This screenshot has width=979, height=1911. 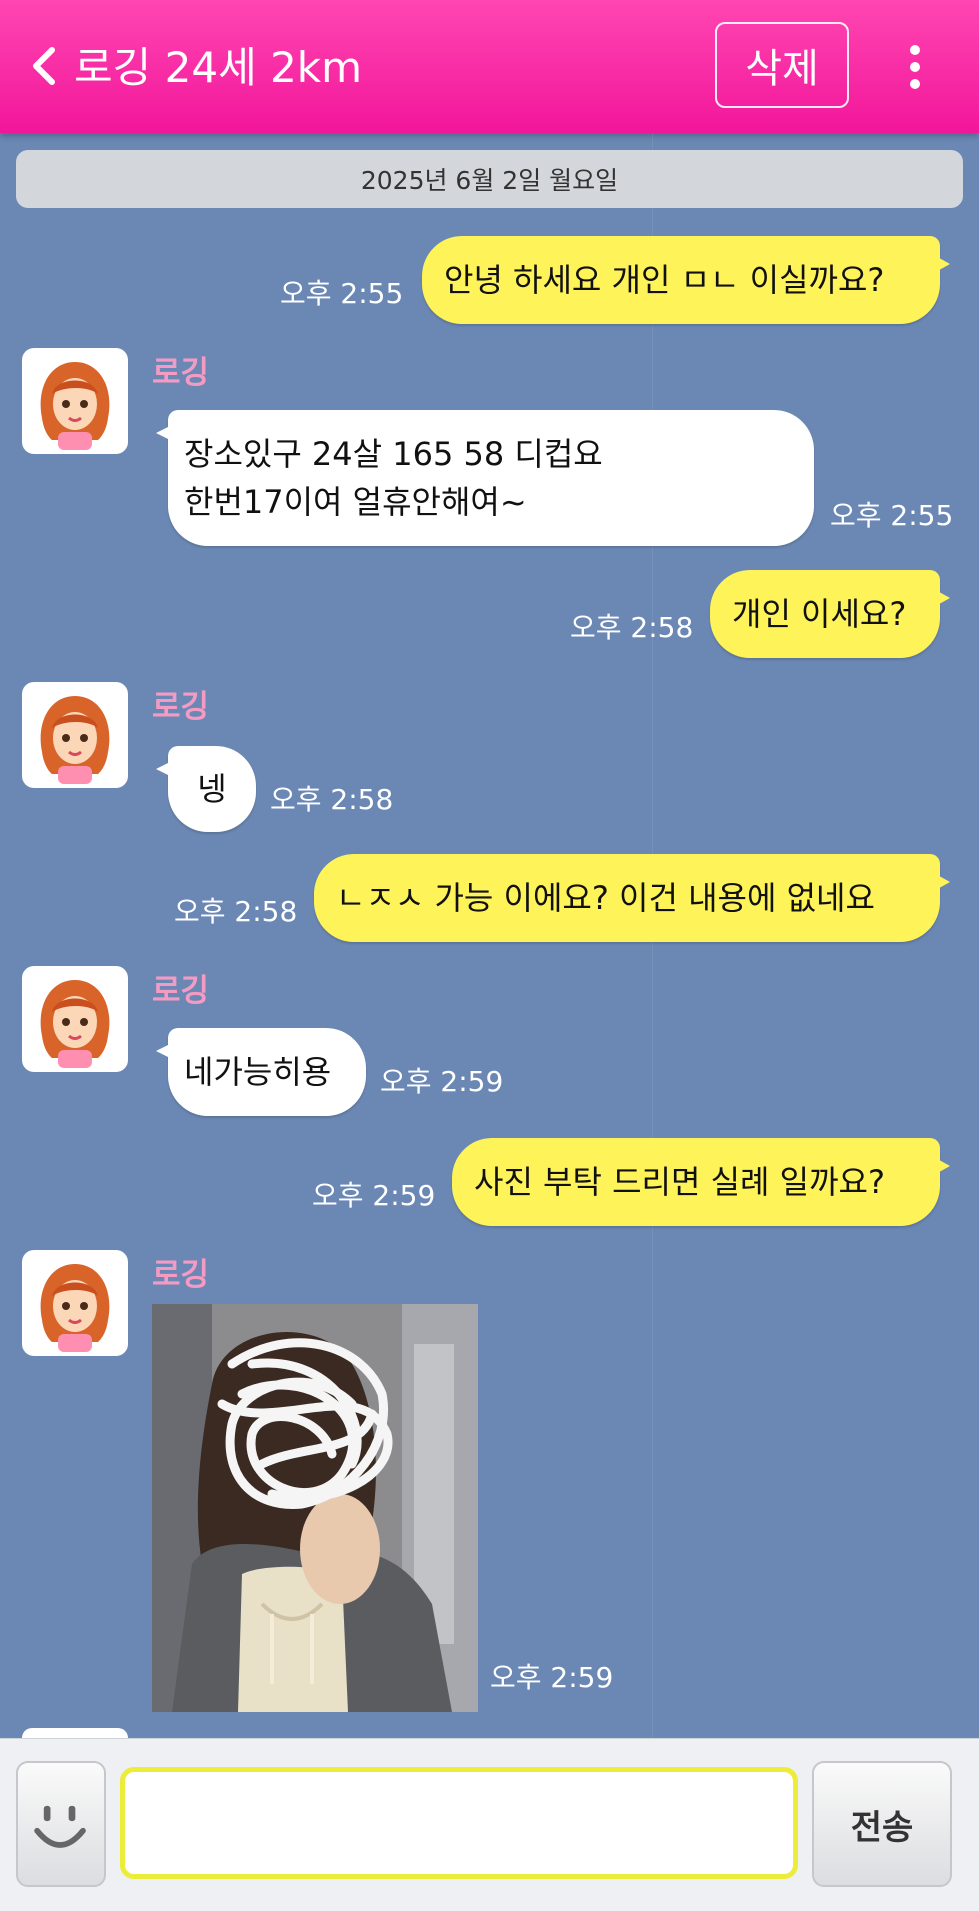 I want to click on incoming-message: 네가능히용, so click(x=261, y=1072).